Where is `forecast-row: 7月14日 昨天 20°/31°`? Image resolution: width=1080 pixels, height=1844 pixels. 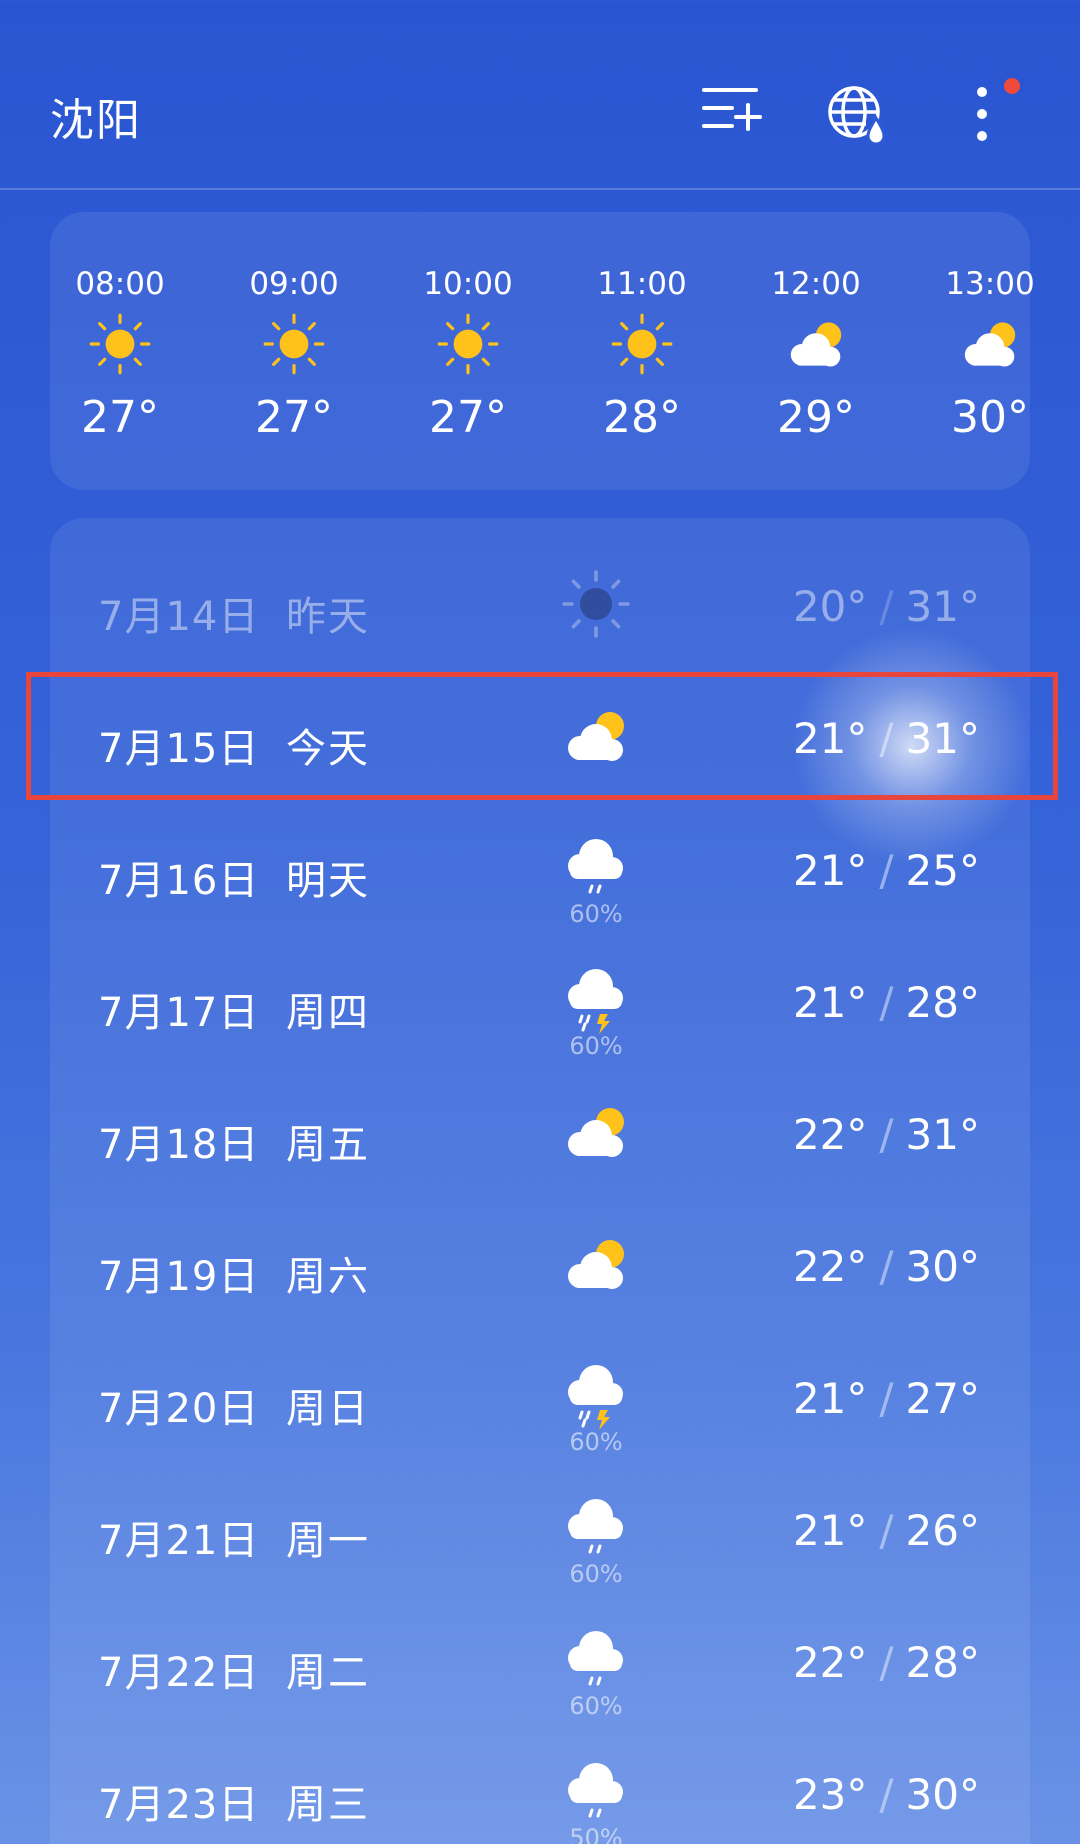
forecast-row: 7月14日 昨天 20°/31° is located at coordinates (540, 610).